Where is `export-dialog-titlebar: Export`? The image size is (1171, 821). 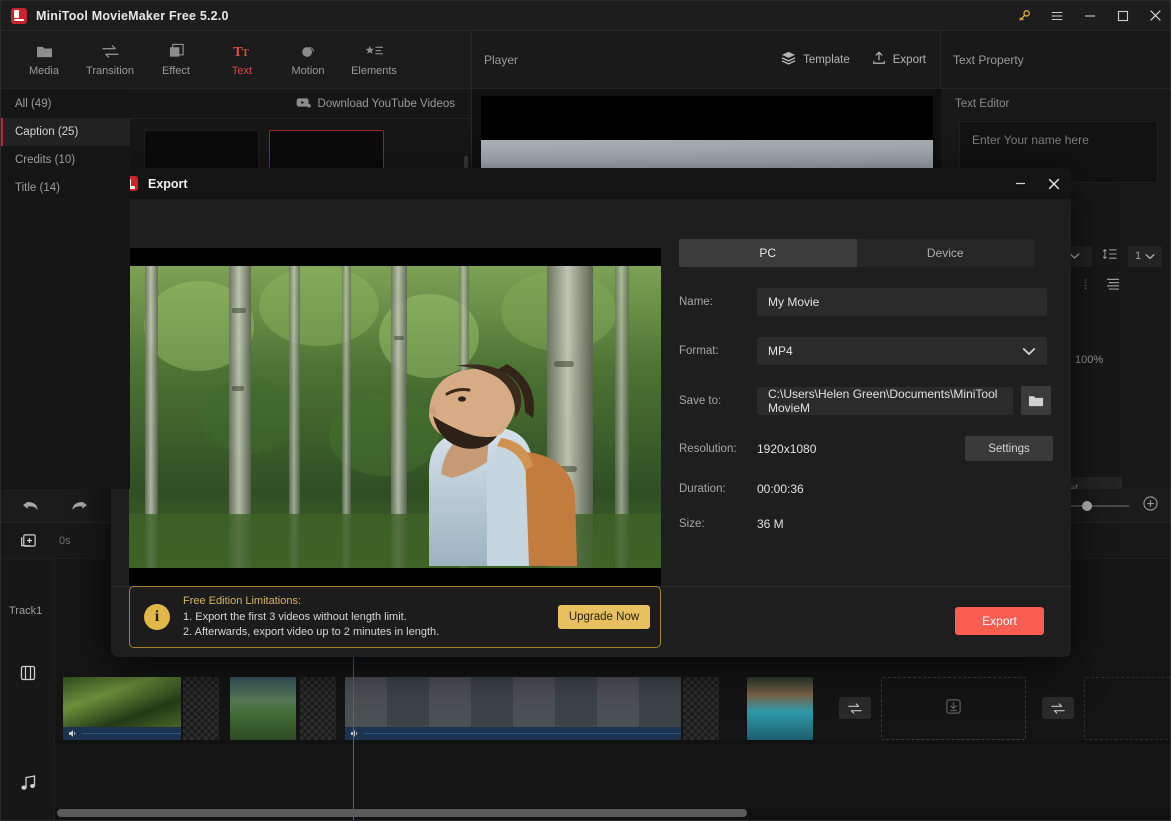
export-dialog-titlebar: Export is located at coordinates (591, 183).